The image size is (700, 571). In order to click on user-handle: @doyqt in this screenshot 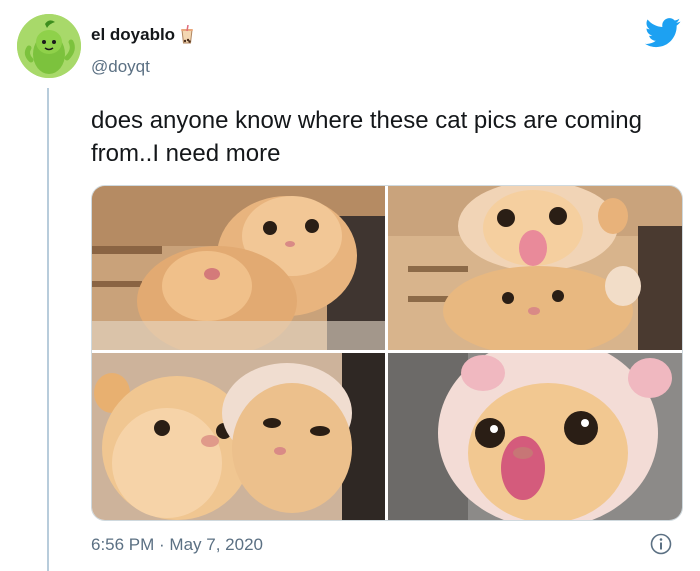, I will do `click(120, 67)`.